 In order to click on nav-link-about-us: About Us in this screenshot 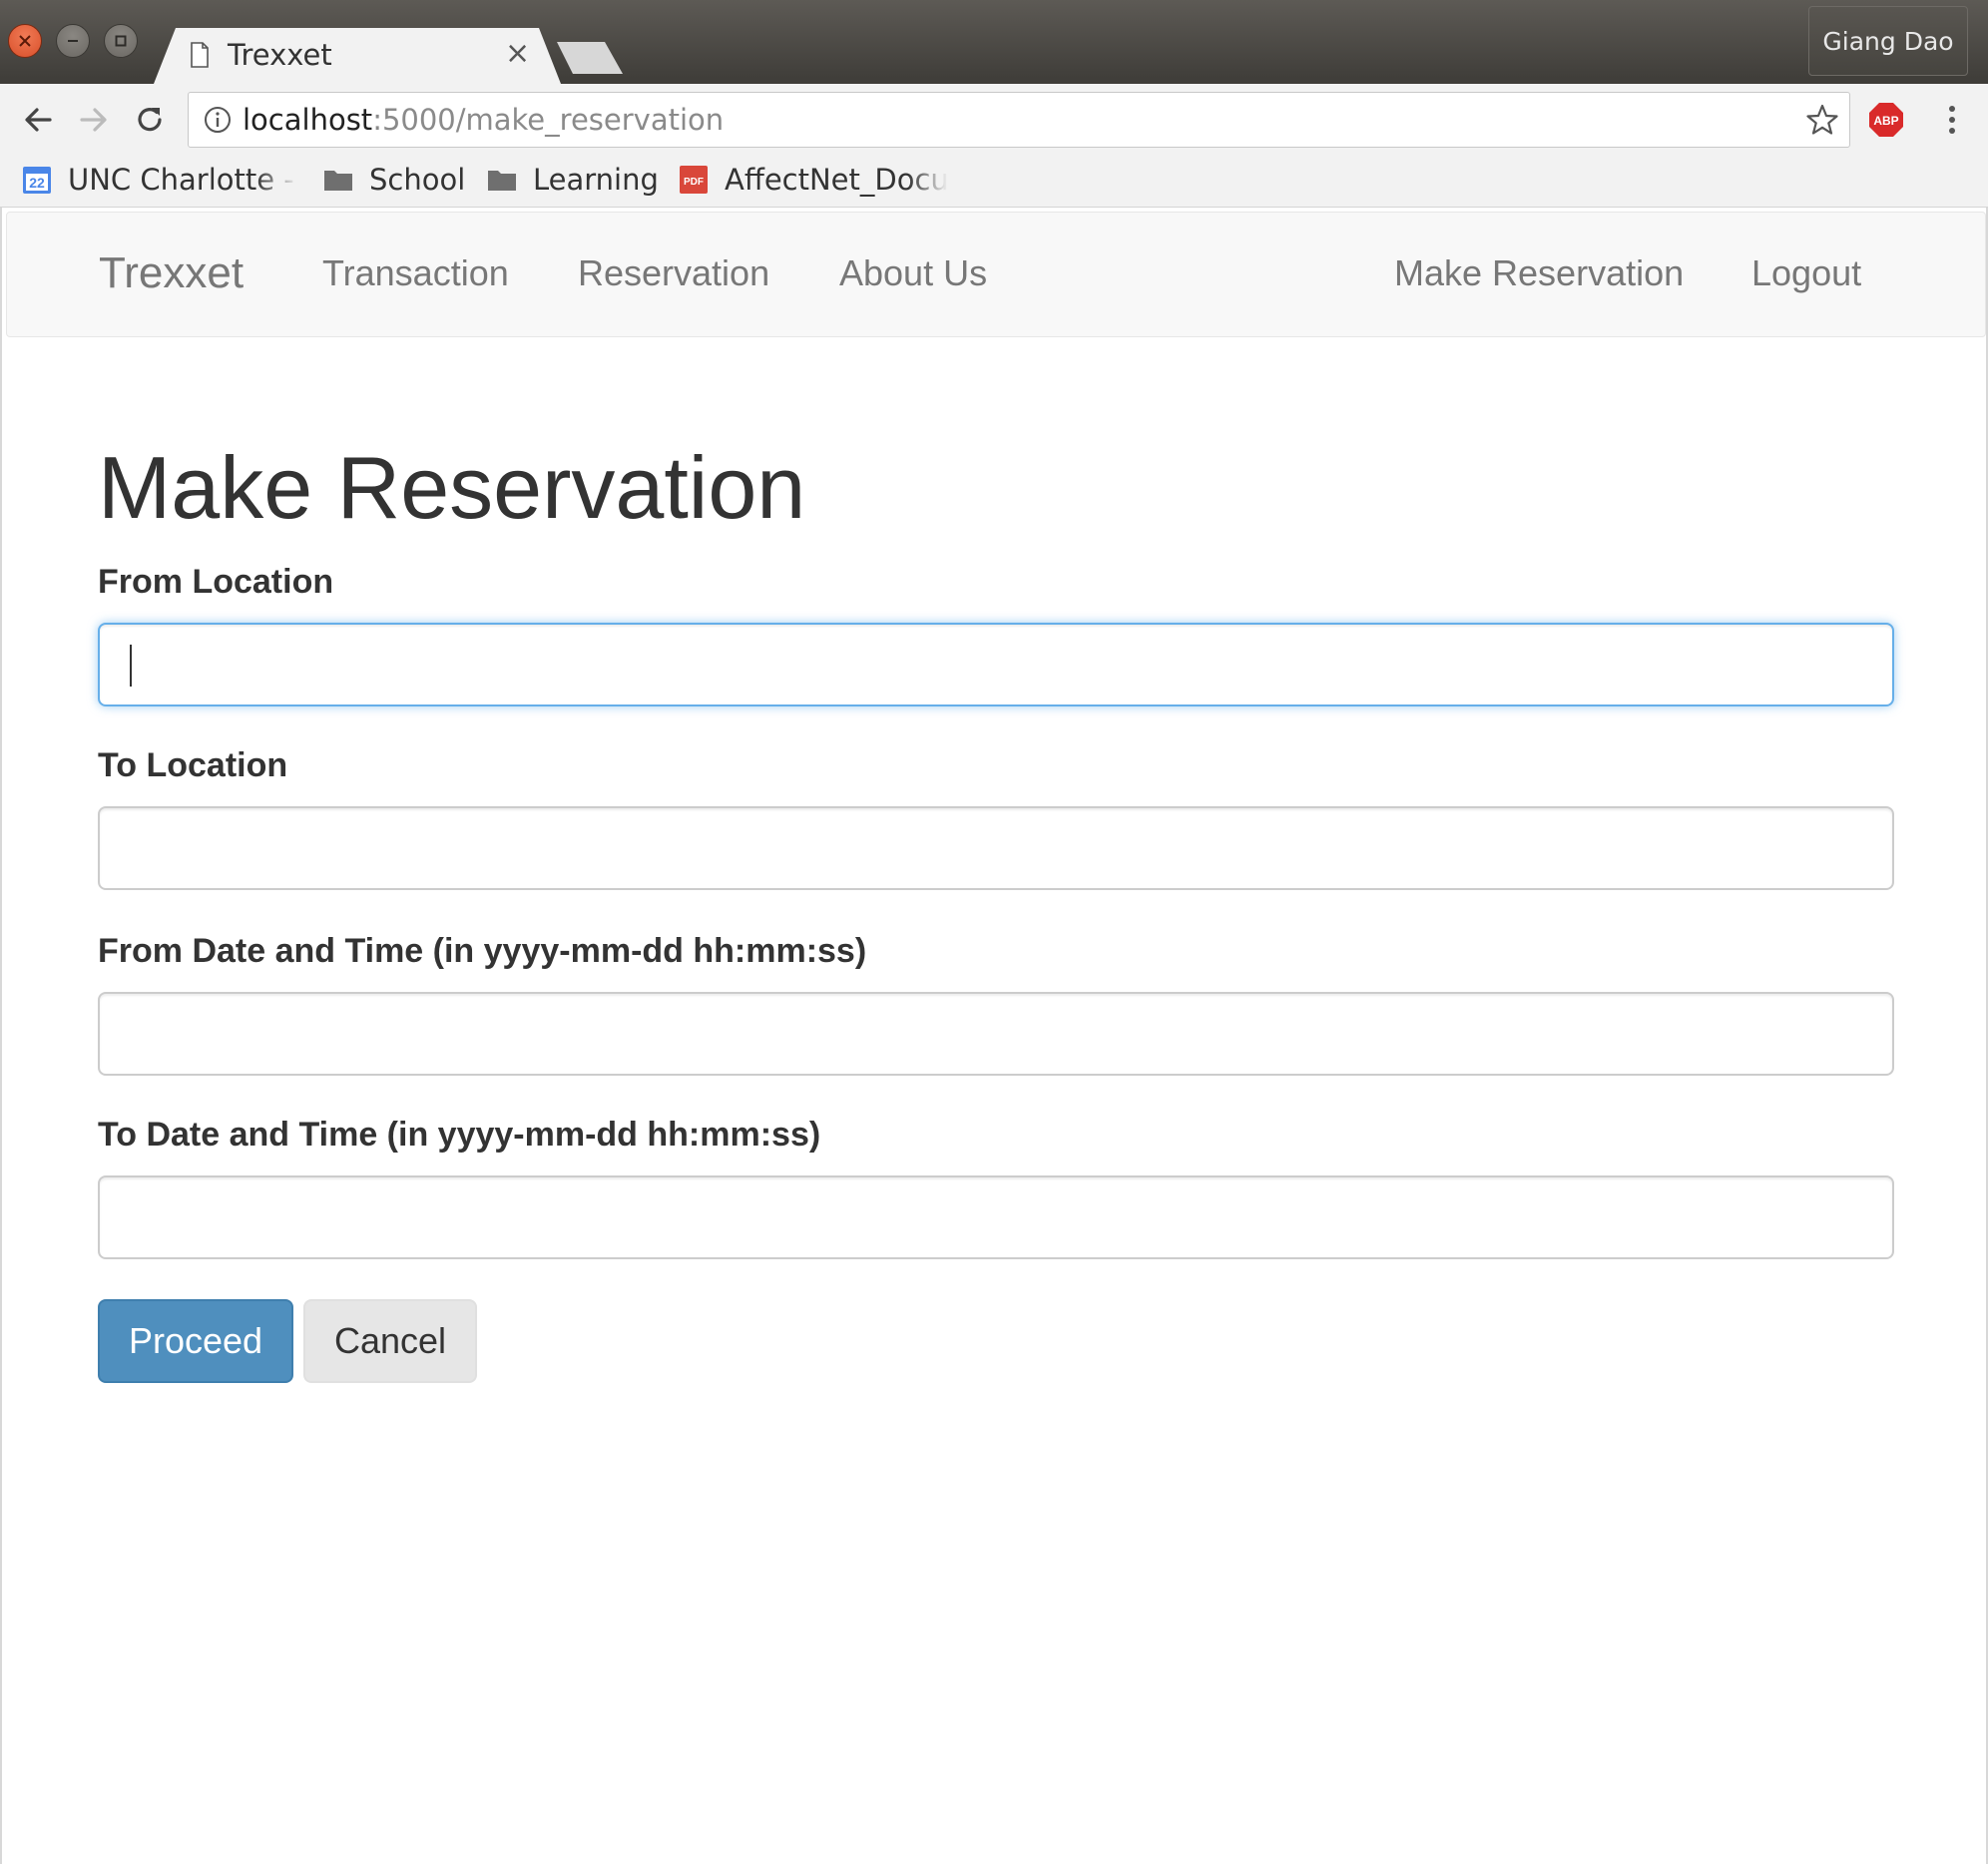, I will do `click(913, 273)`.